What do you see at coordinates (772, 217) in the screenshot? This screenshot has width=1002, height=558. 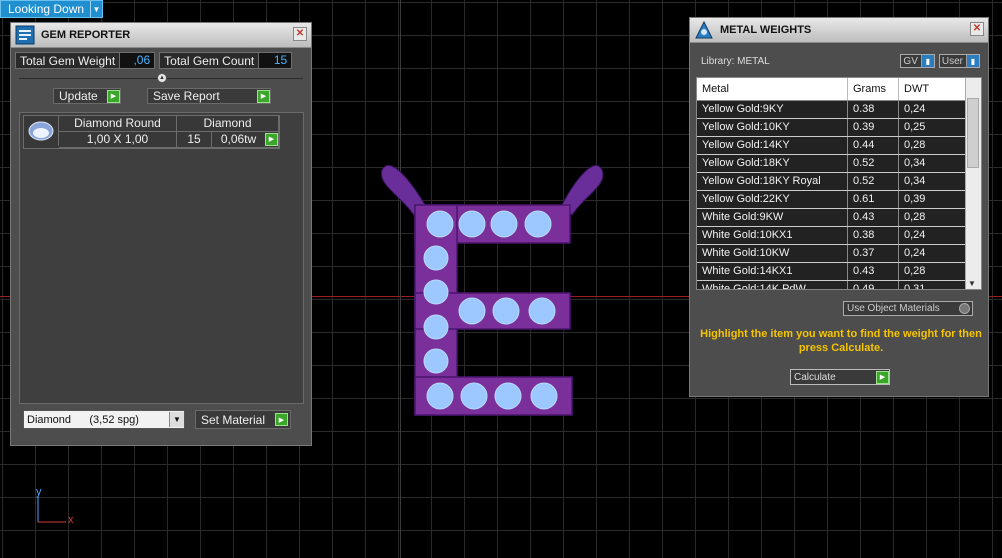 I see `metal-cell: White Gold:9KW` at bounding box center [772, 217].